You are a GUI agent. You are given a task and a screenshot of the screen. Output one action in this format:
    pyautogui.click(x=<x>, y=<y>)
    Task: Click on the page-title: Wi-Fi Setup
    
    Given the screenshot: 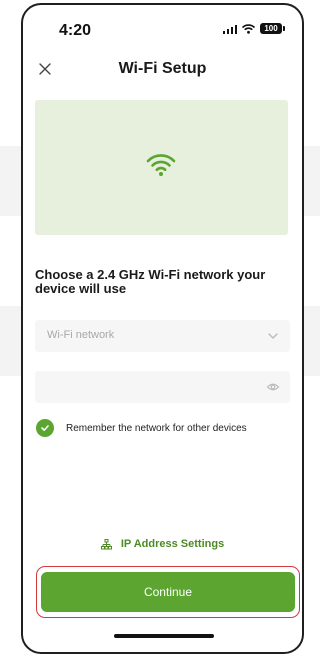 What is the action you would take?
    pyautogui.click(x=162, y=68)
    